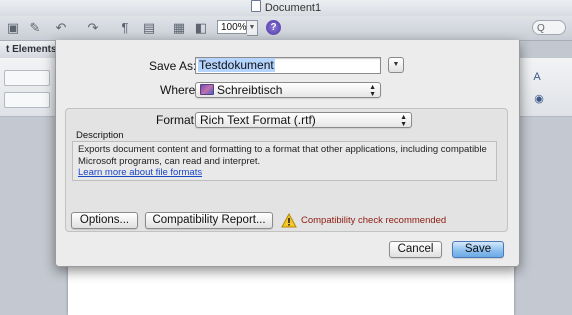 This screenshot has height=315, width=572. What do you see at coordinates (35, 28) in the screenshot?
I see `brush-icon: ✎` at bounding box center [35, 28].